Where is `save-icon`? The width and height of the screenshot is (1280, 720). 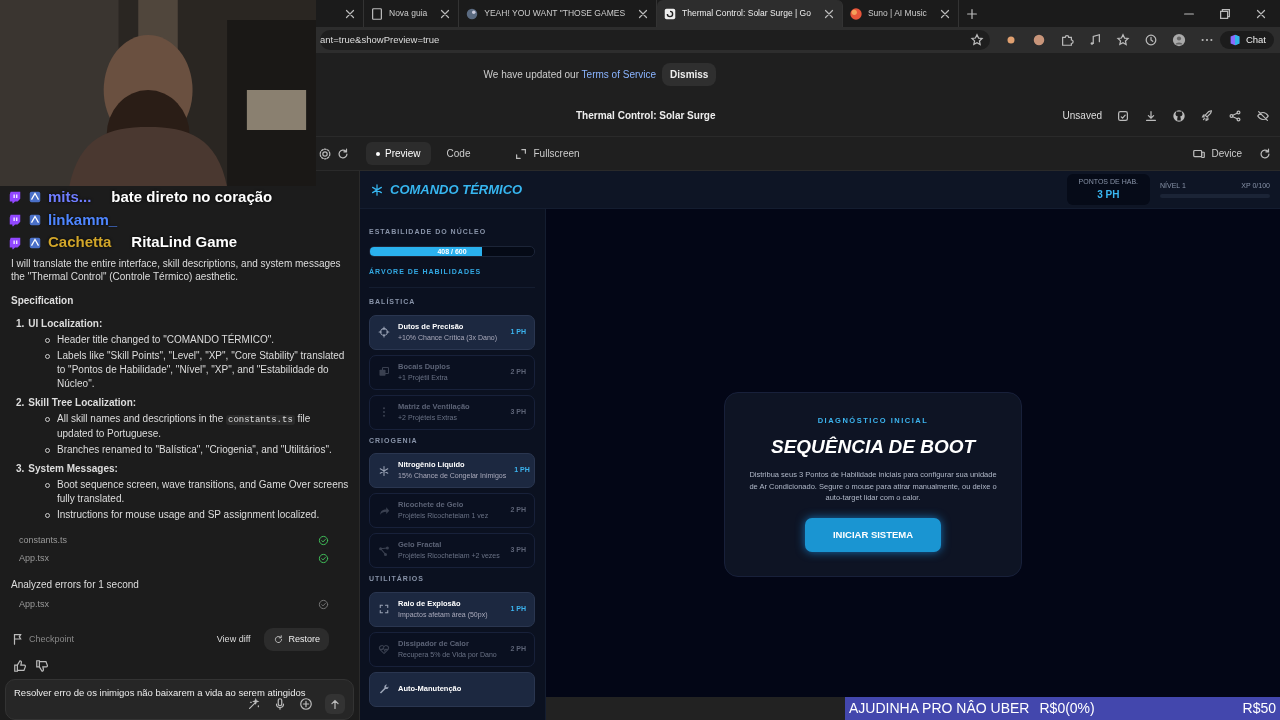
save-icon is located at coordinates (1123, 115).